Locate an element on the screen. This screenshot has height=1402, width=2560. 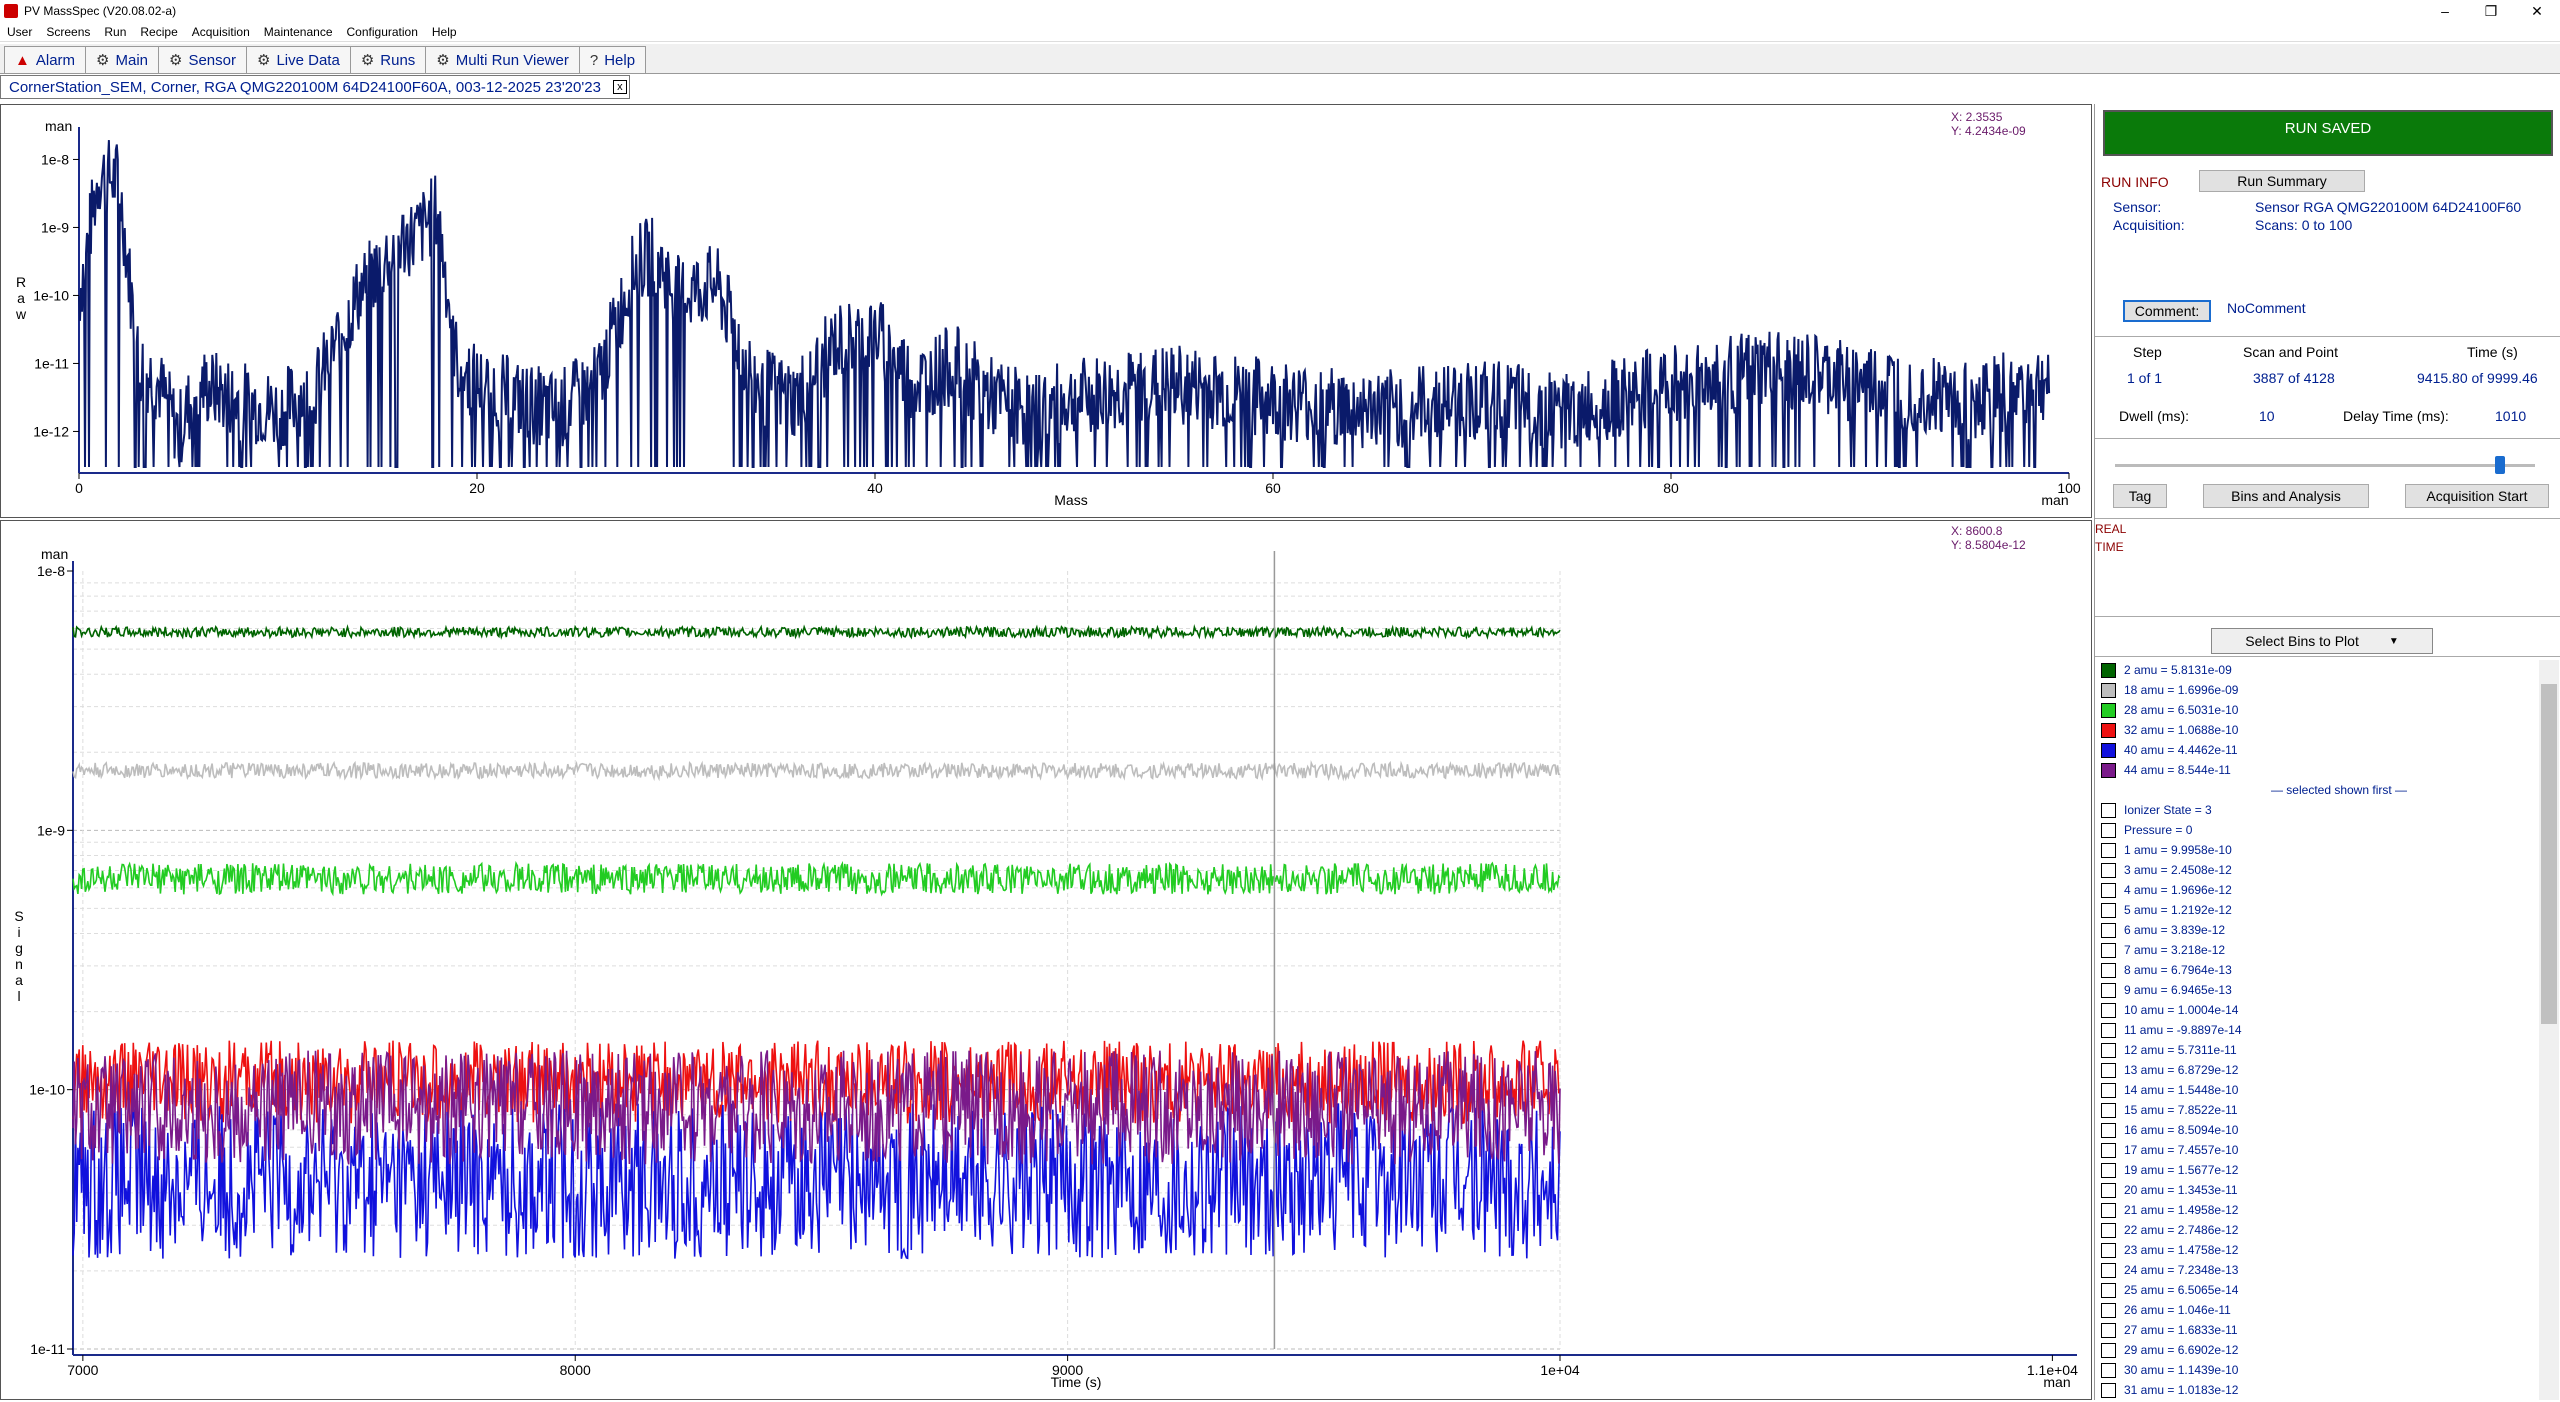
run-summary-button: Run Summary is located at coordinates (2282, 181).